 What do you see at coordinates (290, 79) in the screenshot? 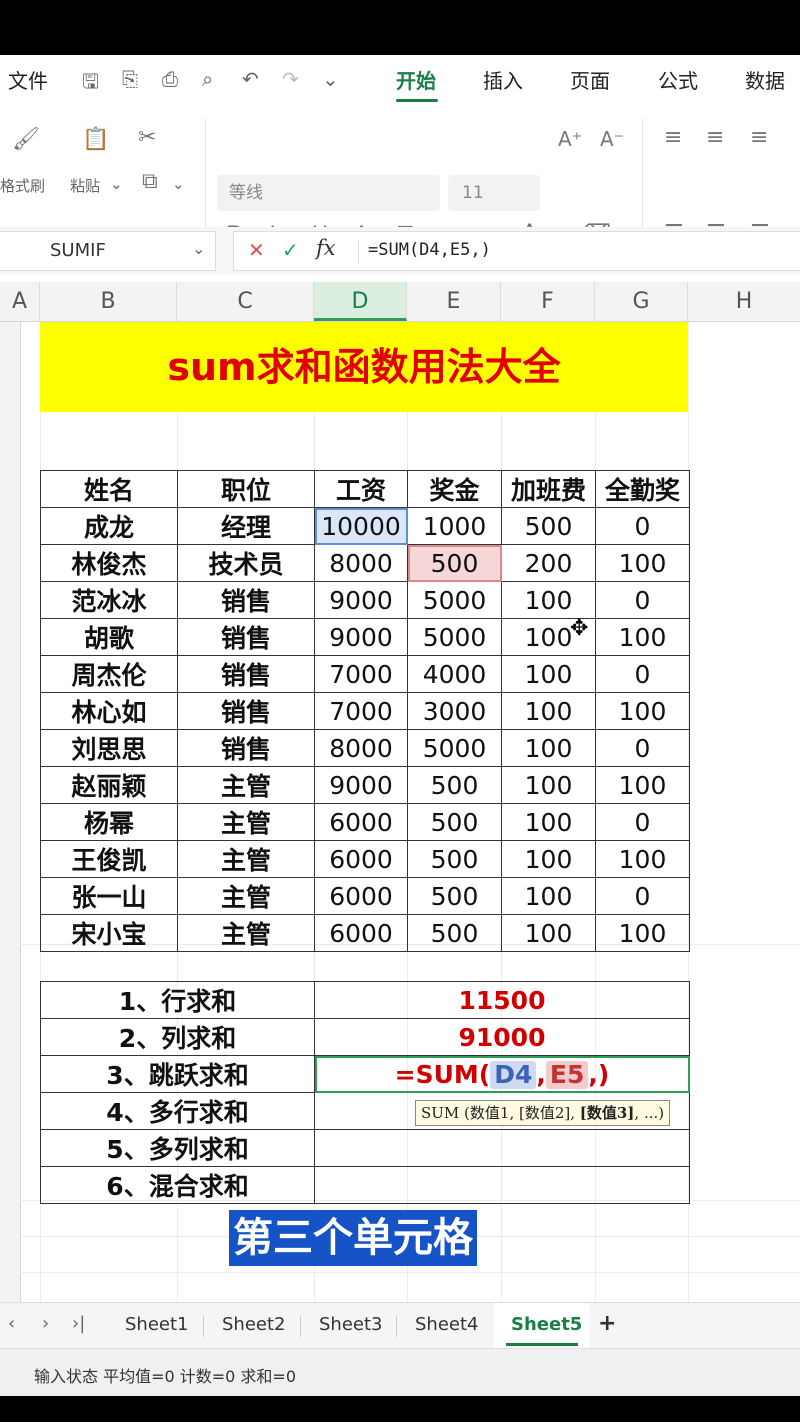
I see `redo-icon: ↷` at bounding box center [290, 79].